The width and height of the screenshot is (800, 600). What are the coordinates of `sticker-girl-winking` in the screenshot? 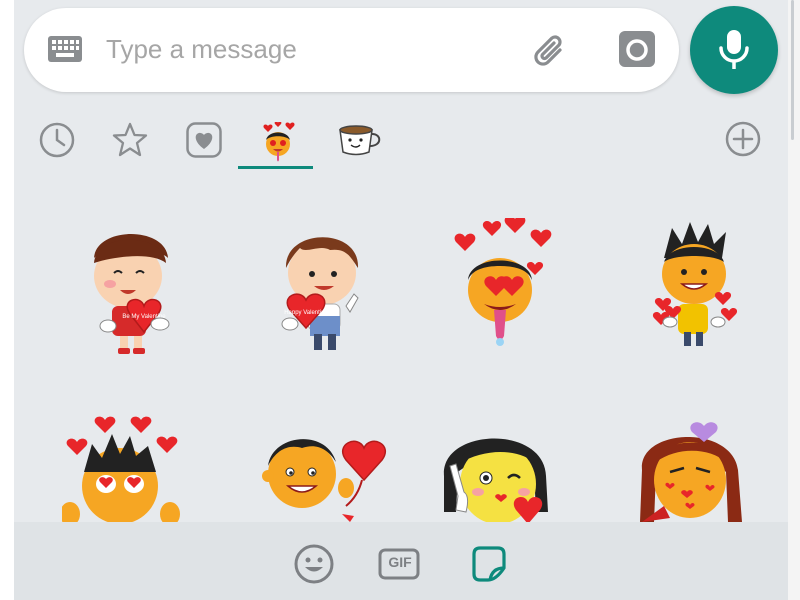 It's located at (511, 469).